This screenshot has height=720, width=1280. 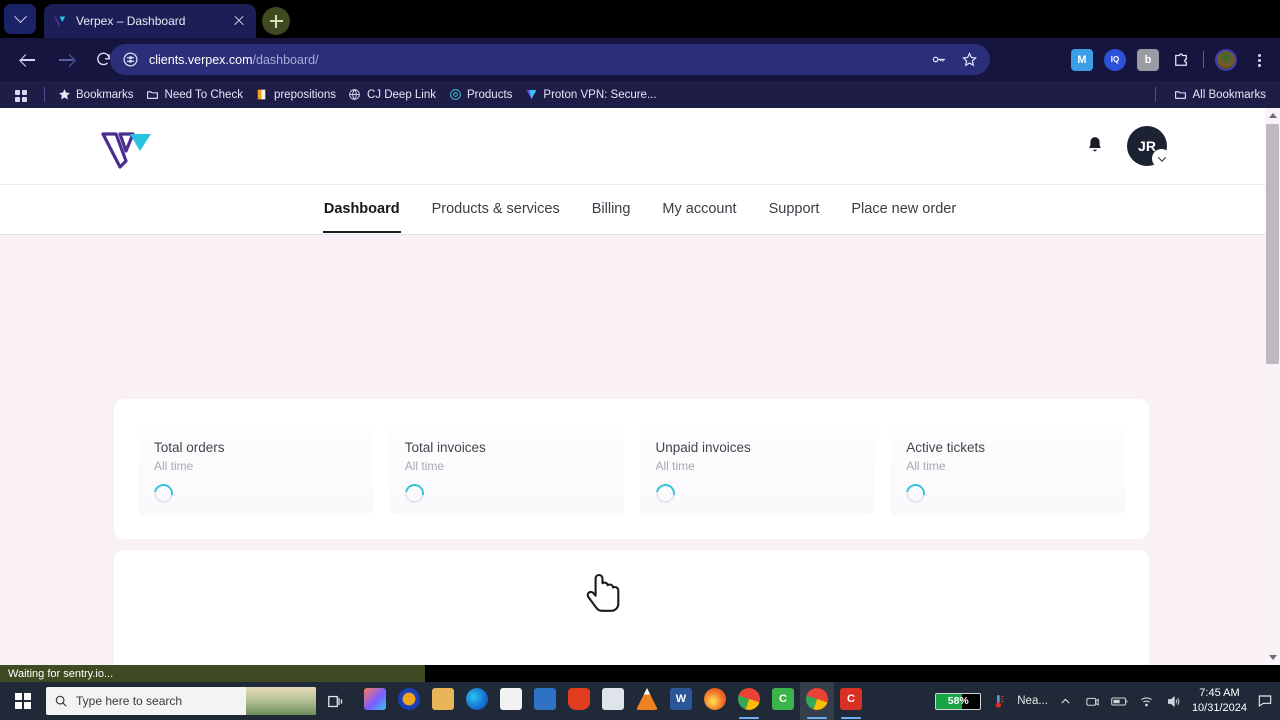 What do you see at coordinates (1115, 60) in the screenshot?
I see `extension-ionos: IQ` at bounding box center [1115, 60].